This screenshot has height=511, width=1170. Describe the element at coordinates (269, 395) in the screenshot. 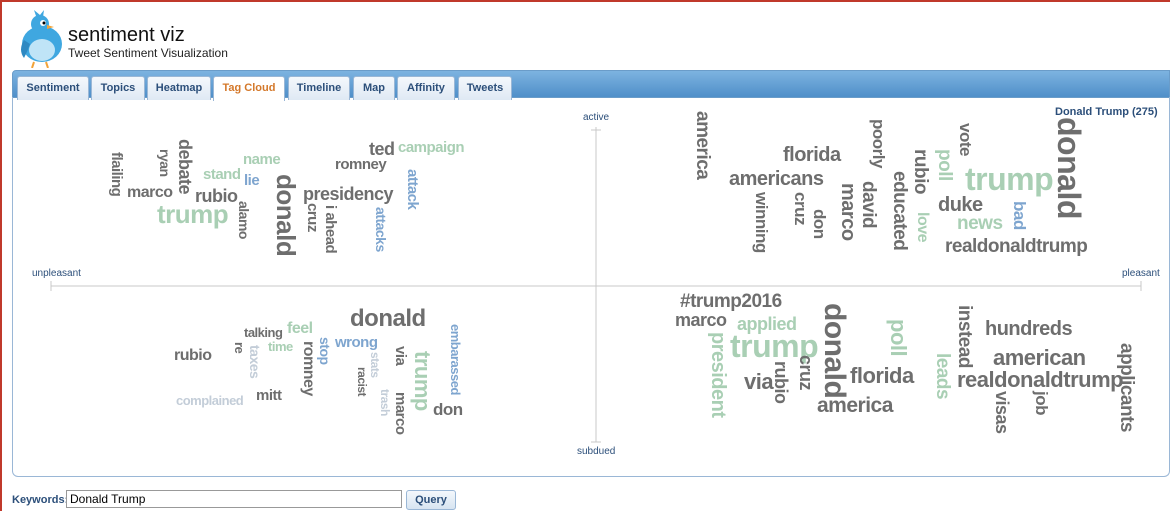

I see `tag-word: mitt` at that location.